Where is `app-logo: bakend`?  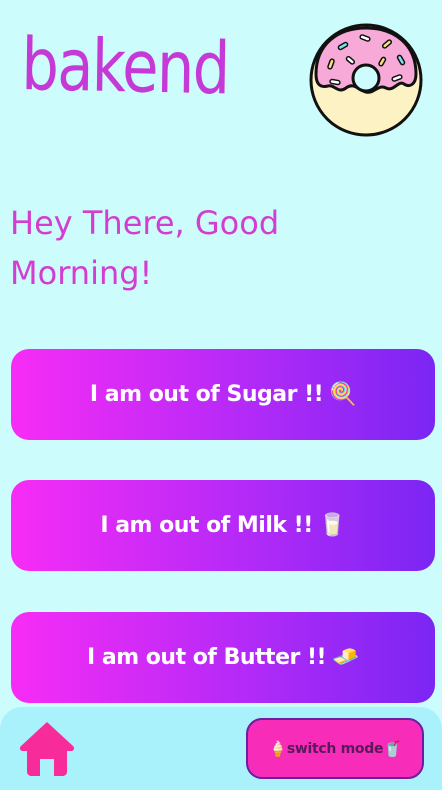 app-logo: bakend is located at coordinates (125, 66).